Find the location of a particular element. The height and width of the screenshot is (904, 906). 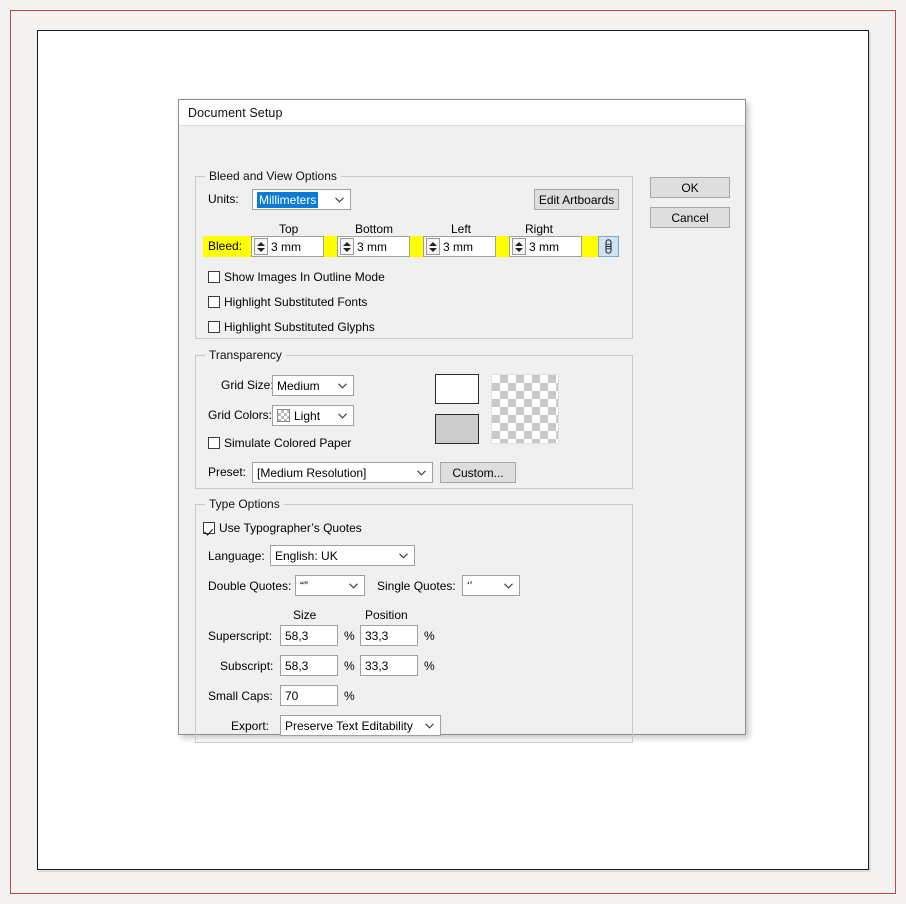

export-select: Preserve Text Editability is located at coordinates (360, 725).